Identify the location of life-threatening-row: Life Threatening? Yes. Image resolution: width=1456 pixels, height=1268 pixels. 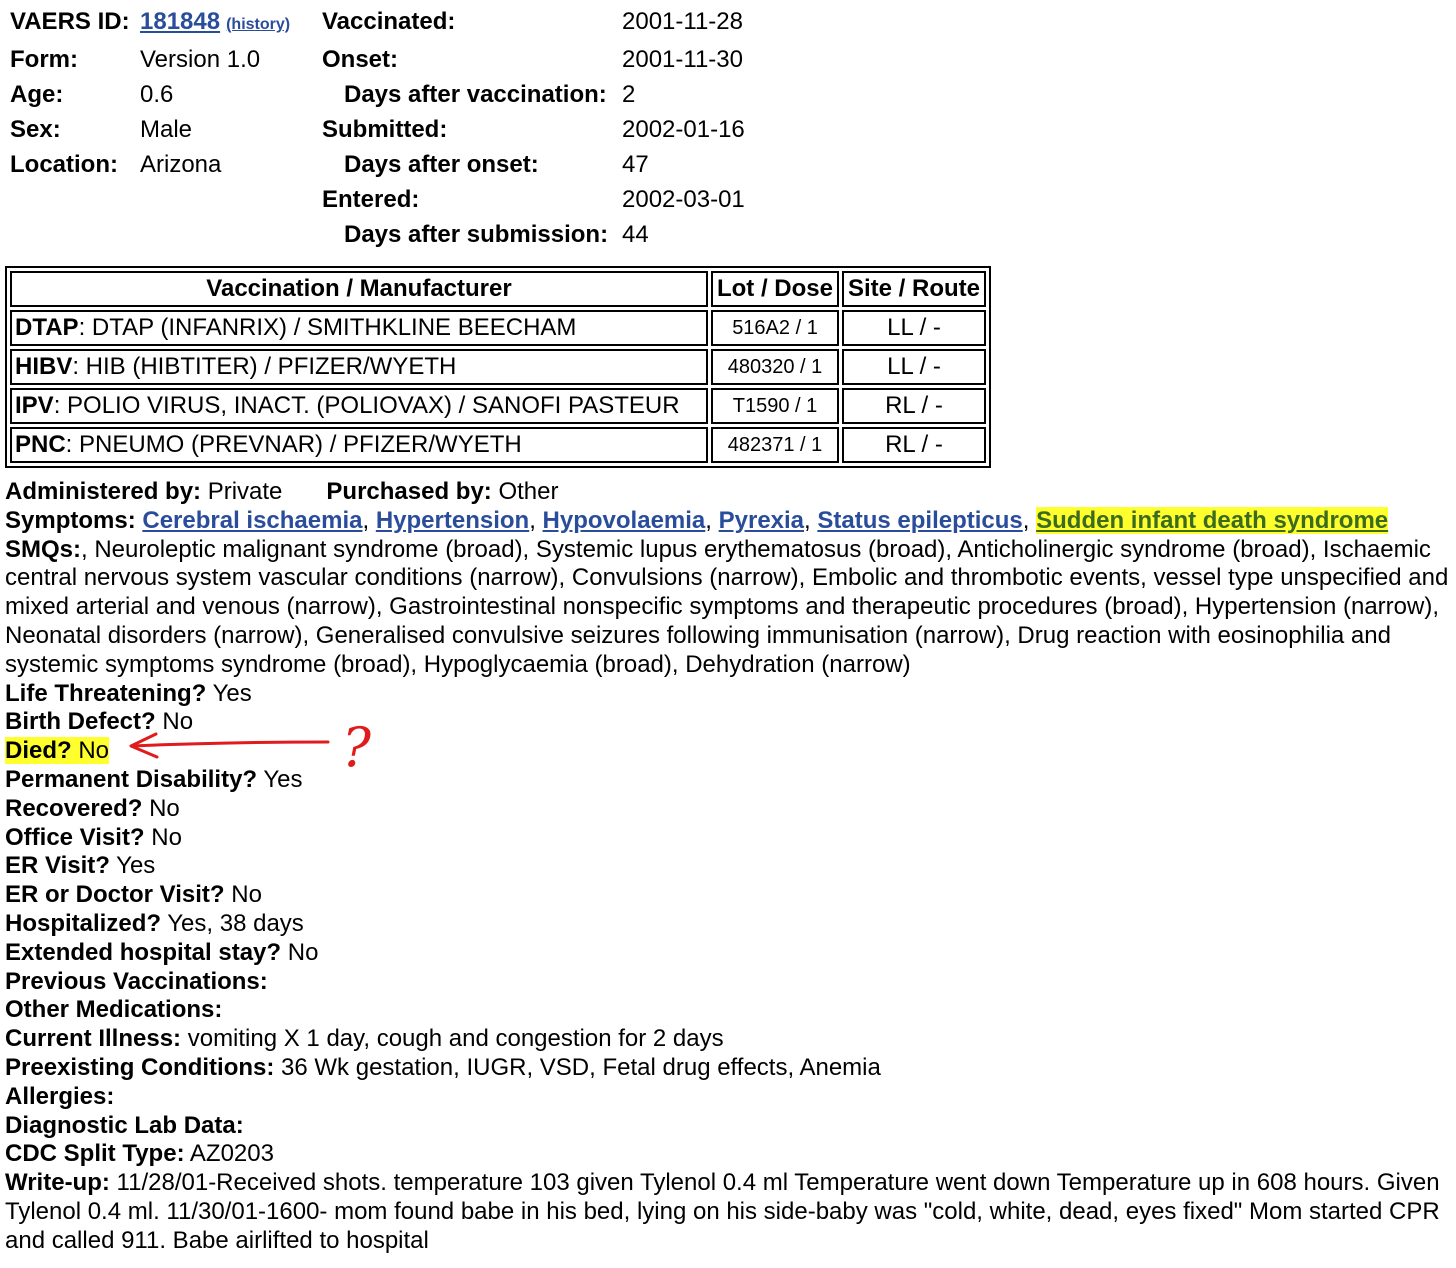
(728, 694).